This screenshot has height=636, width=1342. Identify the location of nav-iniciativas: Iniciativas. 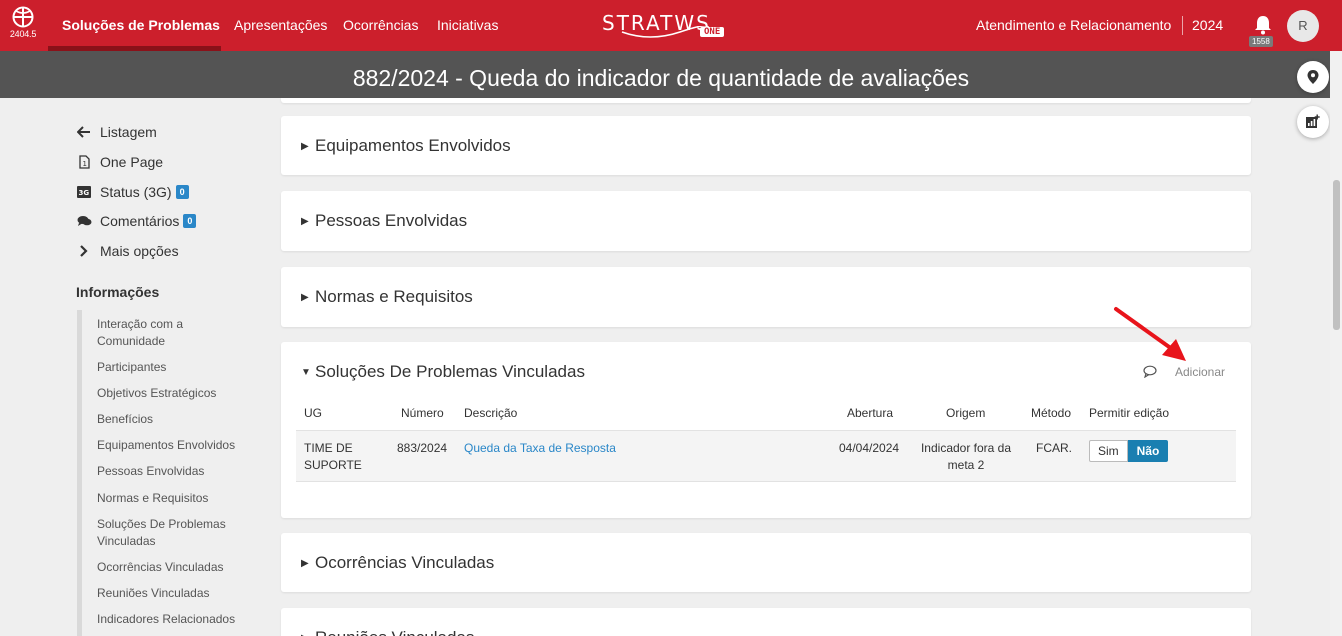
(467, 25).